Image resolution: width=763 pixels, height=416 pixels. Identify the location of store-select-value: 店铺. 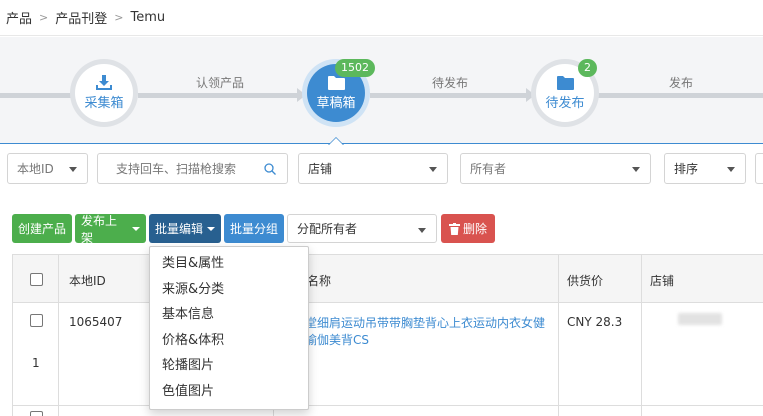
(320, 169).